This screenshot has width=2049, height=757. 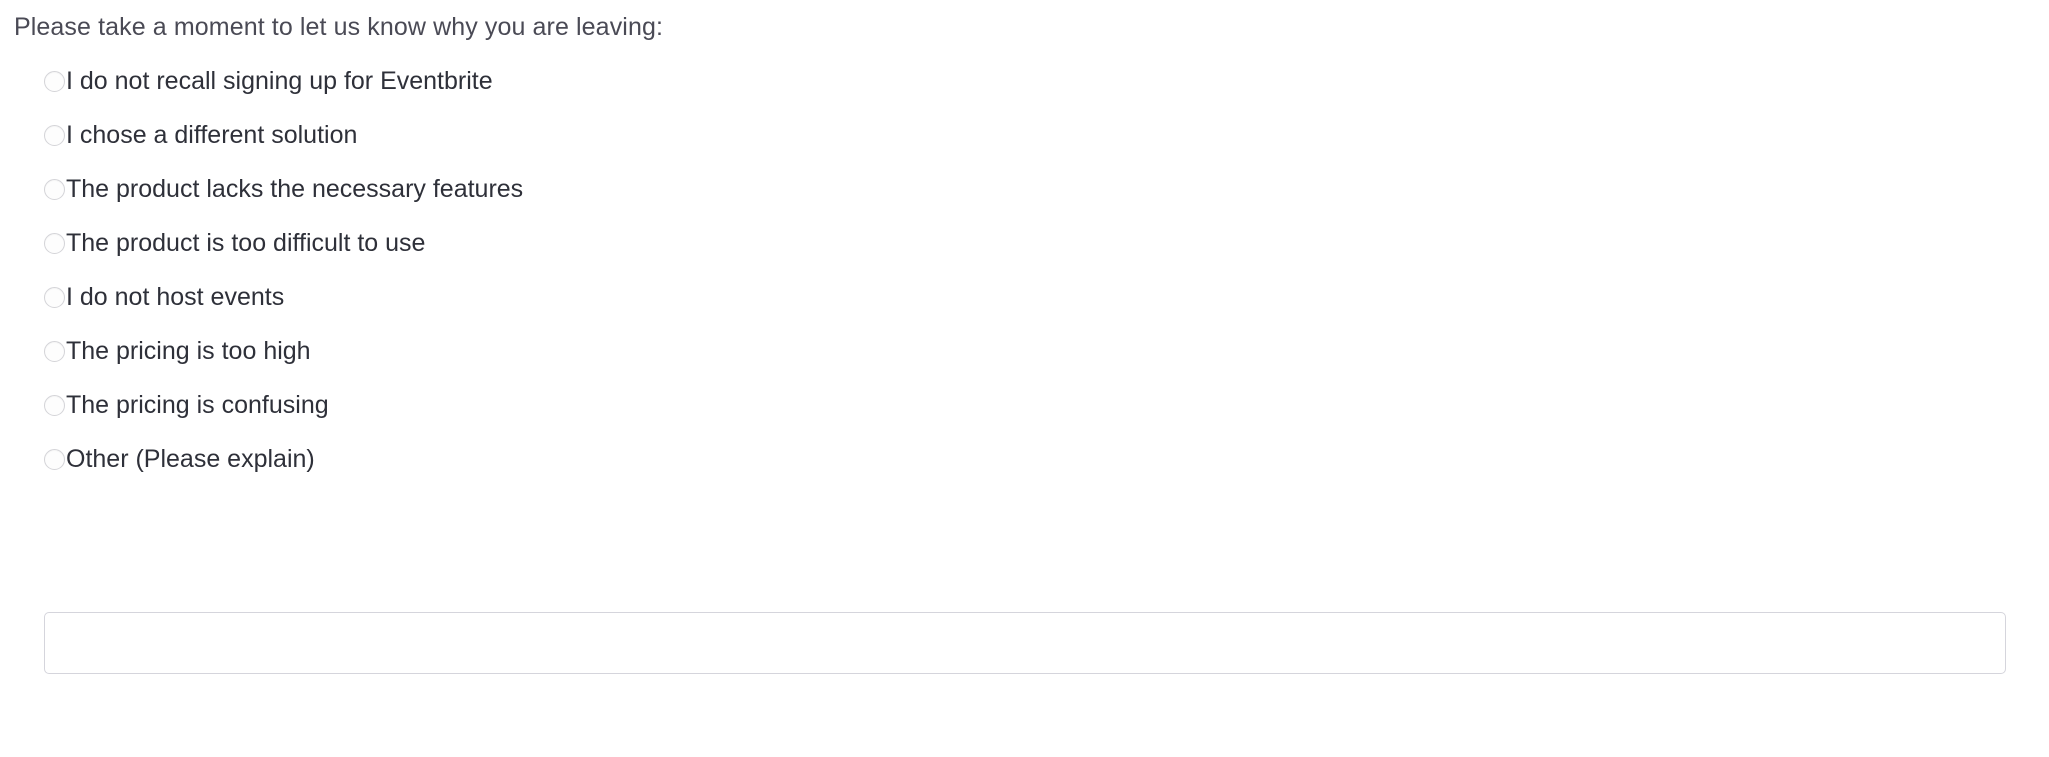 I want to click on radio-option-pricing-confusing: The pricing is confusing, so click(x=186, y=405).